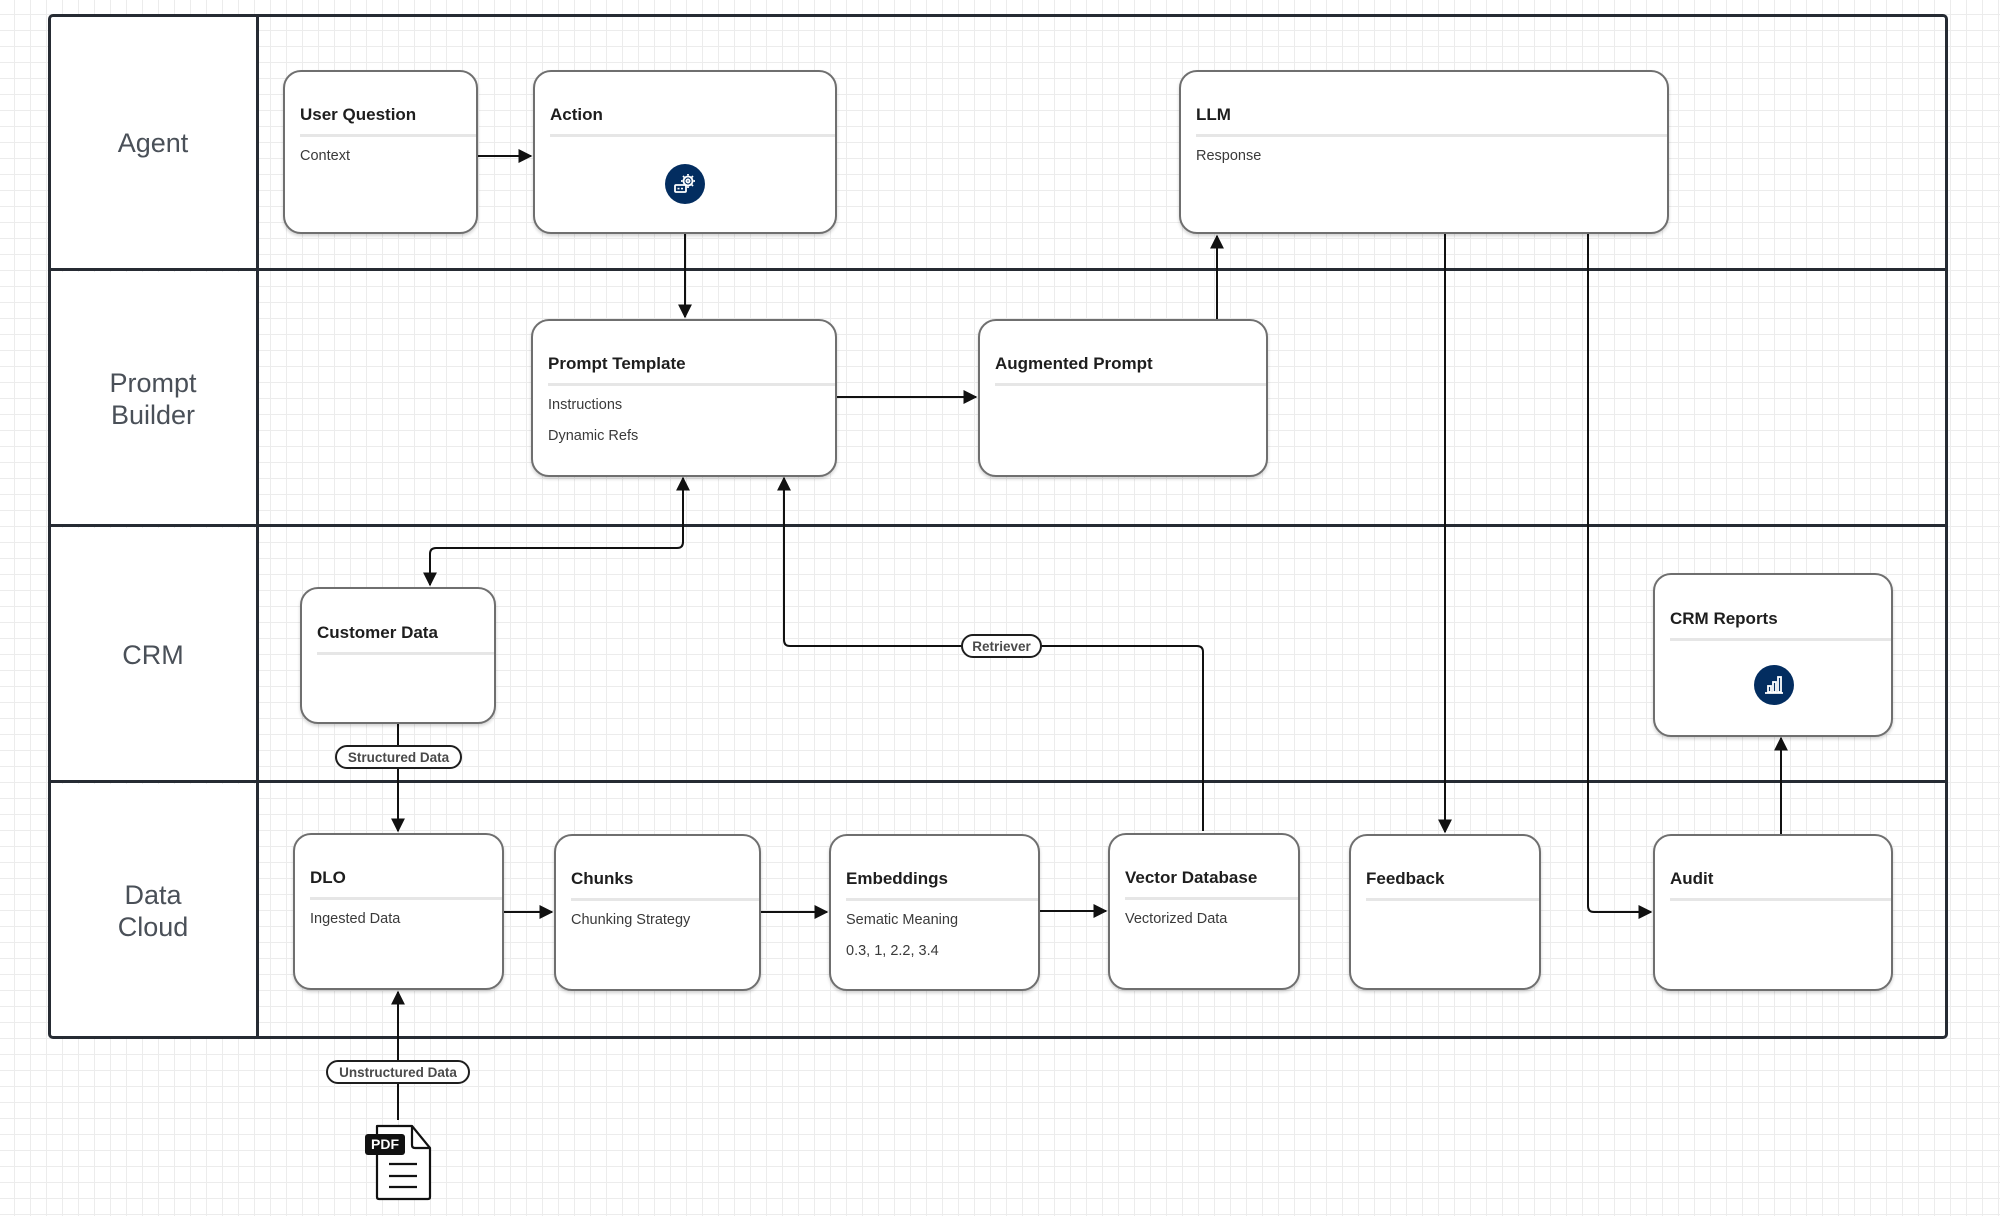 Image resolution: width=2000 pixels, height=1216 pixels. What do you see at coordinates (388, 121) in the screenshot?
I see `node-title: User Question` at bounding box center [388, 121].